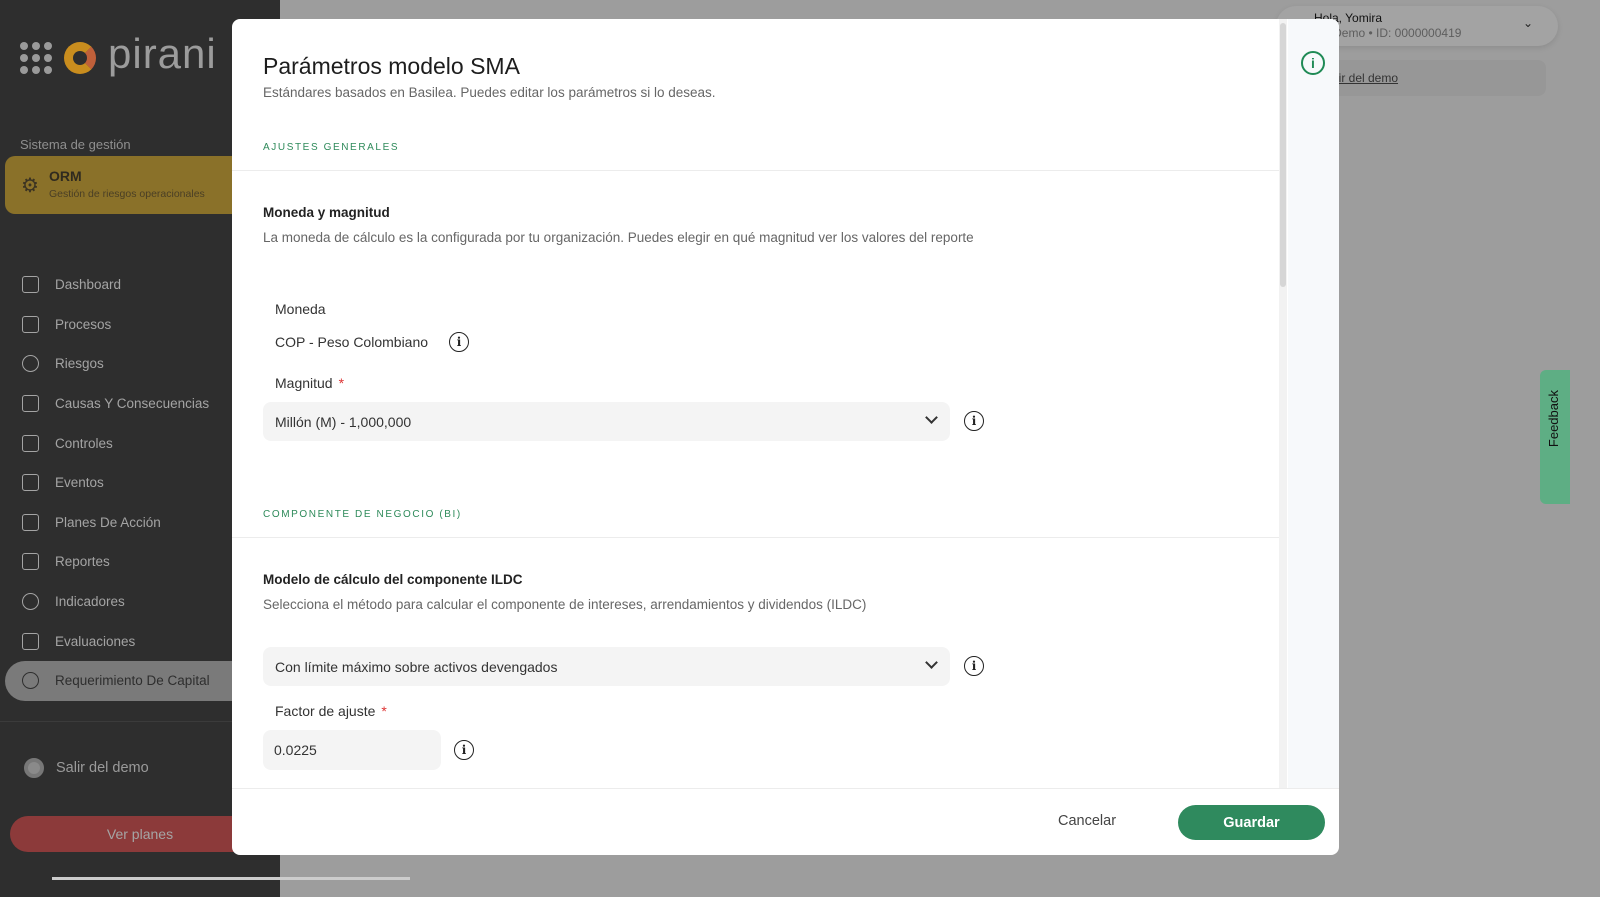 Image resolution: width=1600 pixels, height=897 pixels. What do you see at coordinates (88, 285) in the screenshot?
I see `sidebar-item-label: Dashboard` at bounding box center [88, 285].